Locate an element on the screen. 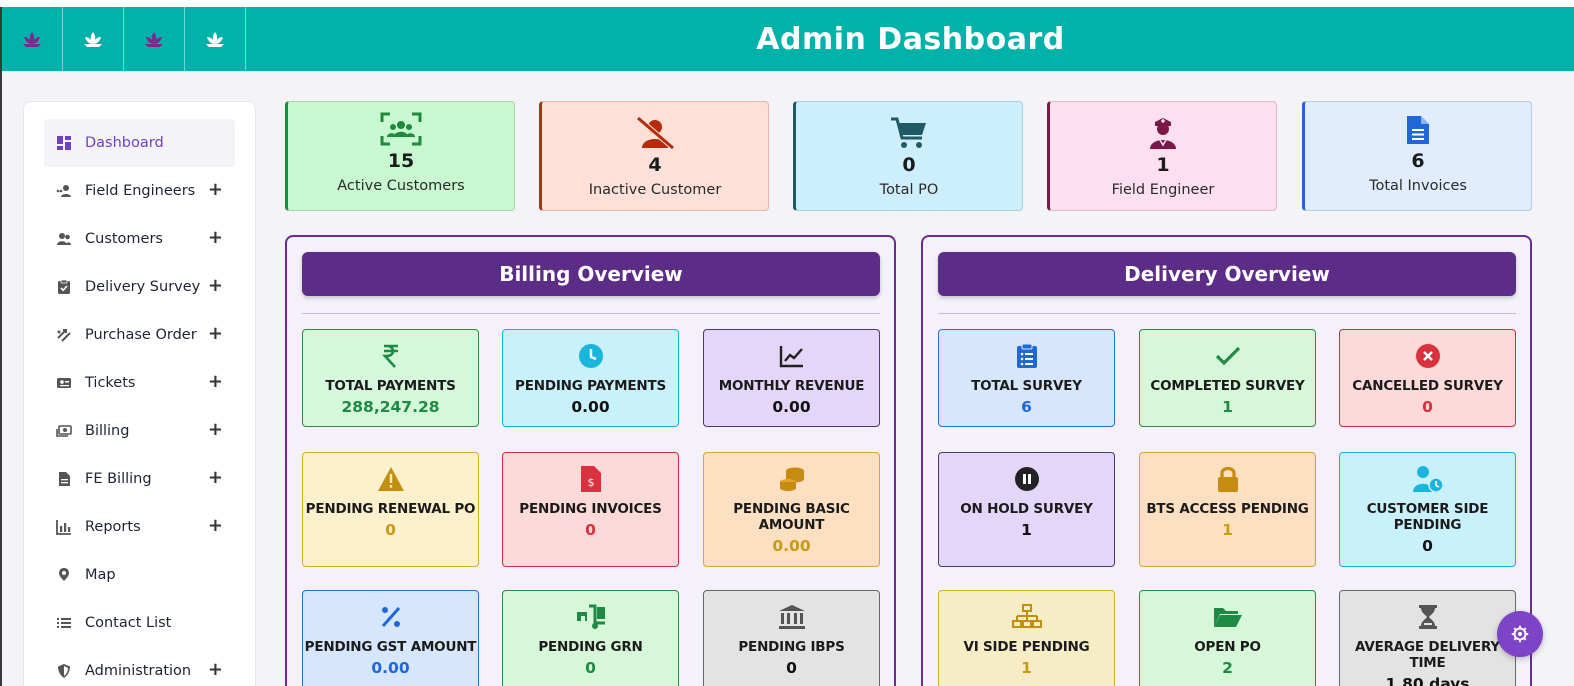 This screenshot has width=1574, height=686. kpi-label: PENDING GST AMOUNT is located at coordinates (390, 647).